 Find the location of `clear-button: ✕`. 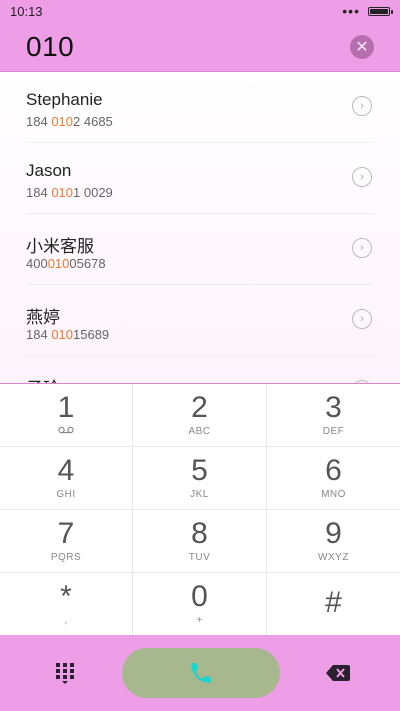

clear-button: ✕ is located at coordinates (362, 46).